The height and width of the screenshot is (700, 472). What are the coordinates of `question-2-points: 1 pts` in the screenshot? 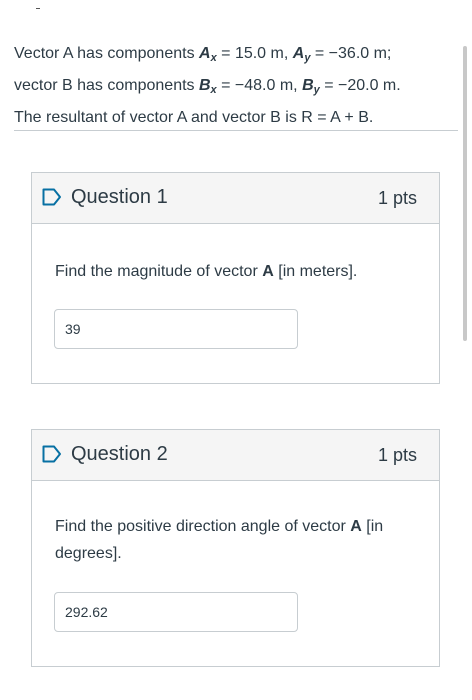 It's located at (397, 455).